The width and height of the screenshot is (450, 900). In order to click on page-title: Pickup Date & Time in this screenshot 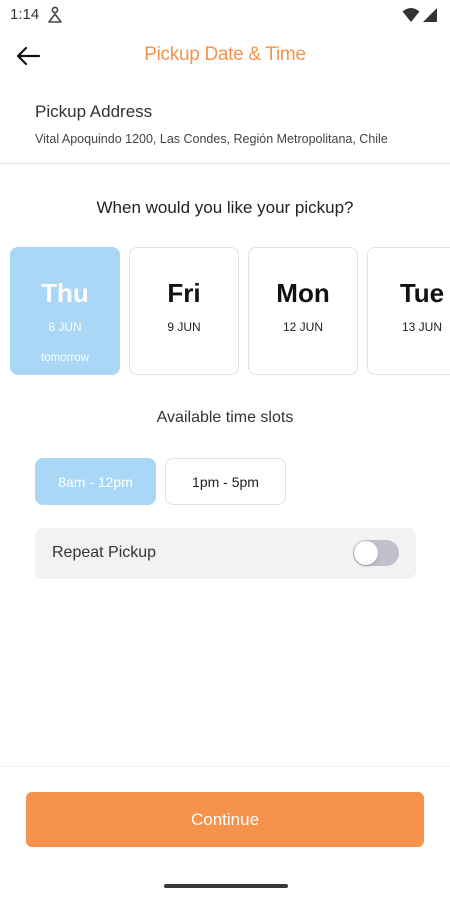, I will do `click(225, 54)`.